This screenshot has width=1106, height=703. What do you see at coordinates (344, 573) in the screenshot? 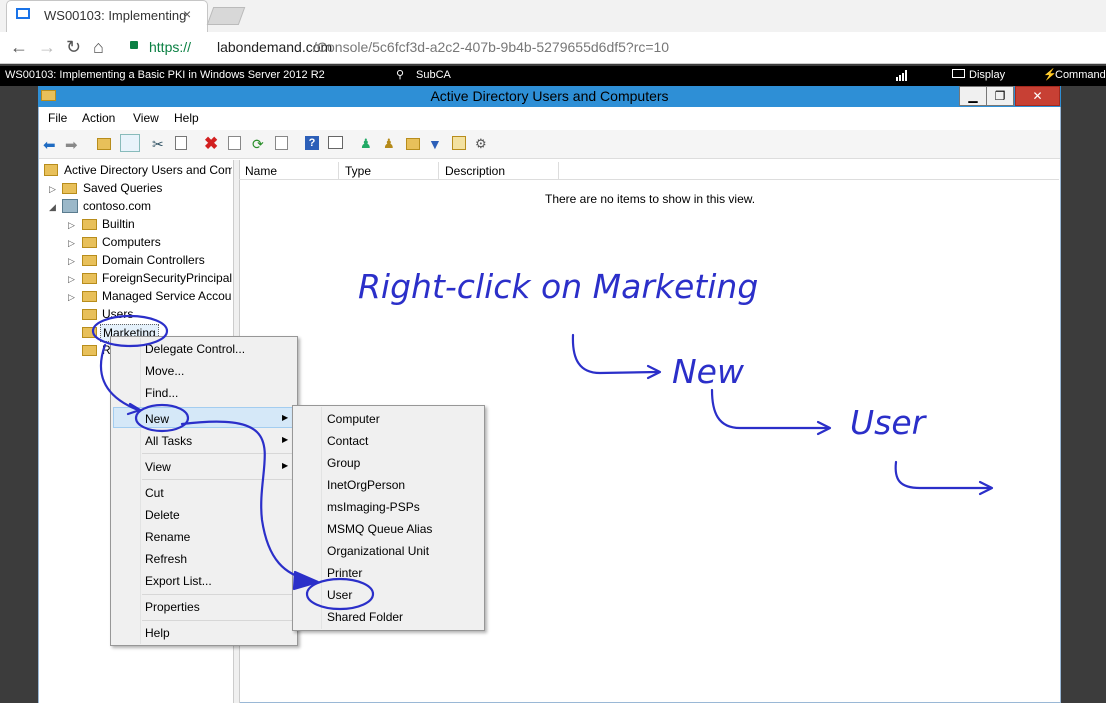
I see `submenu-item-printer: Printer` at bounding box center [344, 573].